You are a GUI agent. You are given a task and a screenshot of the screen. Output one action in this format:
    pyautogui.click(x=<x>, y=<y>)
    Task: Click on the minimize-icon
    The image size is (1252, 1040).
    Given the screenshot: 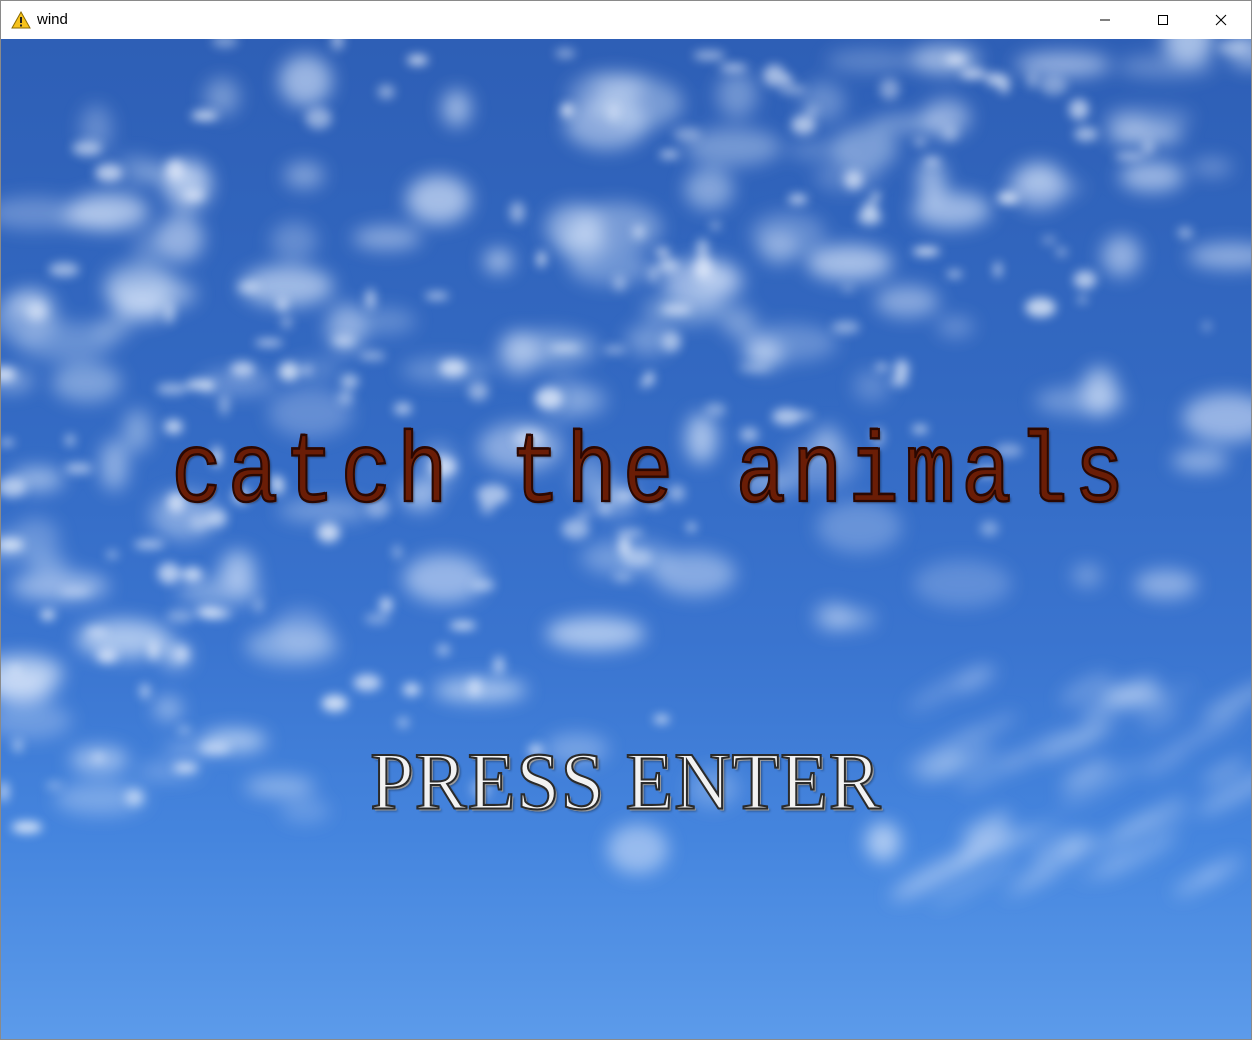 What is the action you would take?
    pyautogui.click(x=1105, y=20)
    